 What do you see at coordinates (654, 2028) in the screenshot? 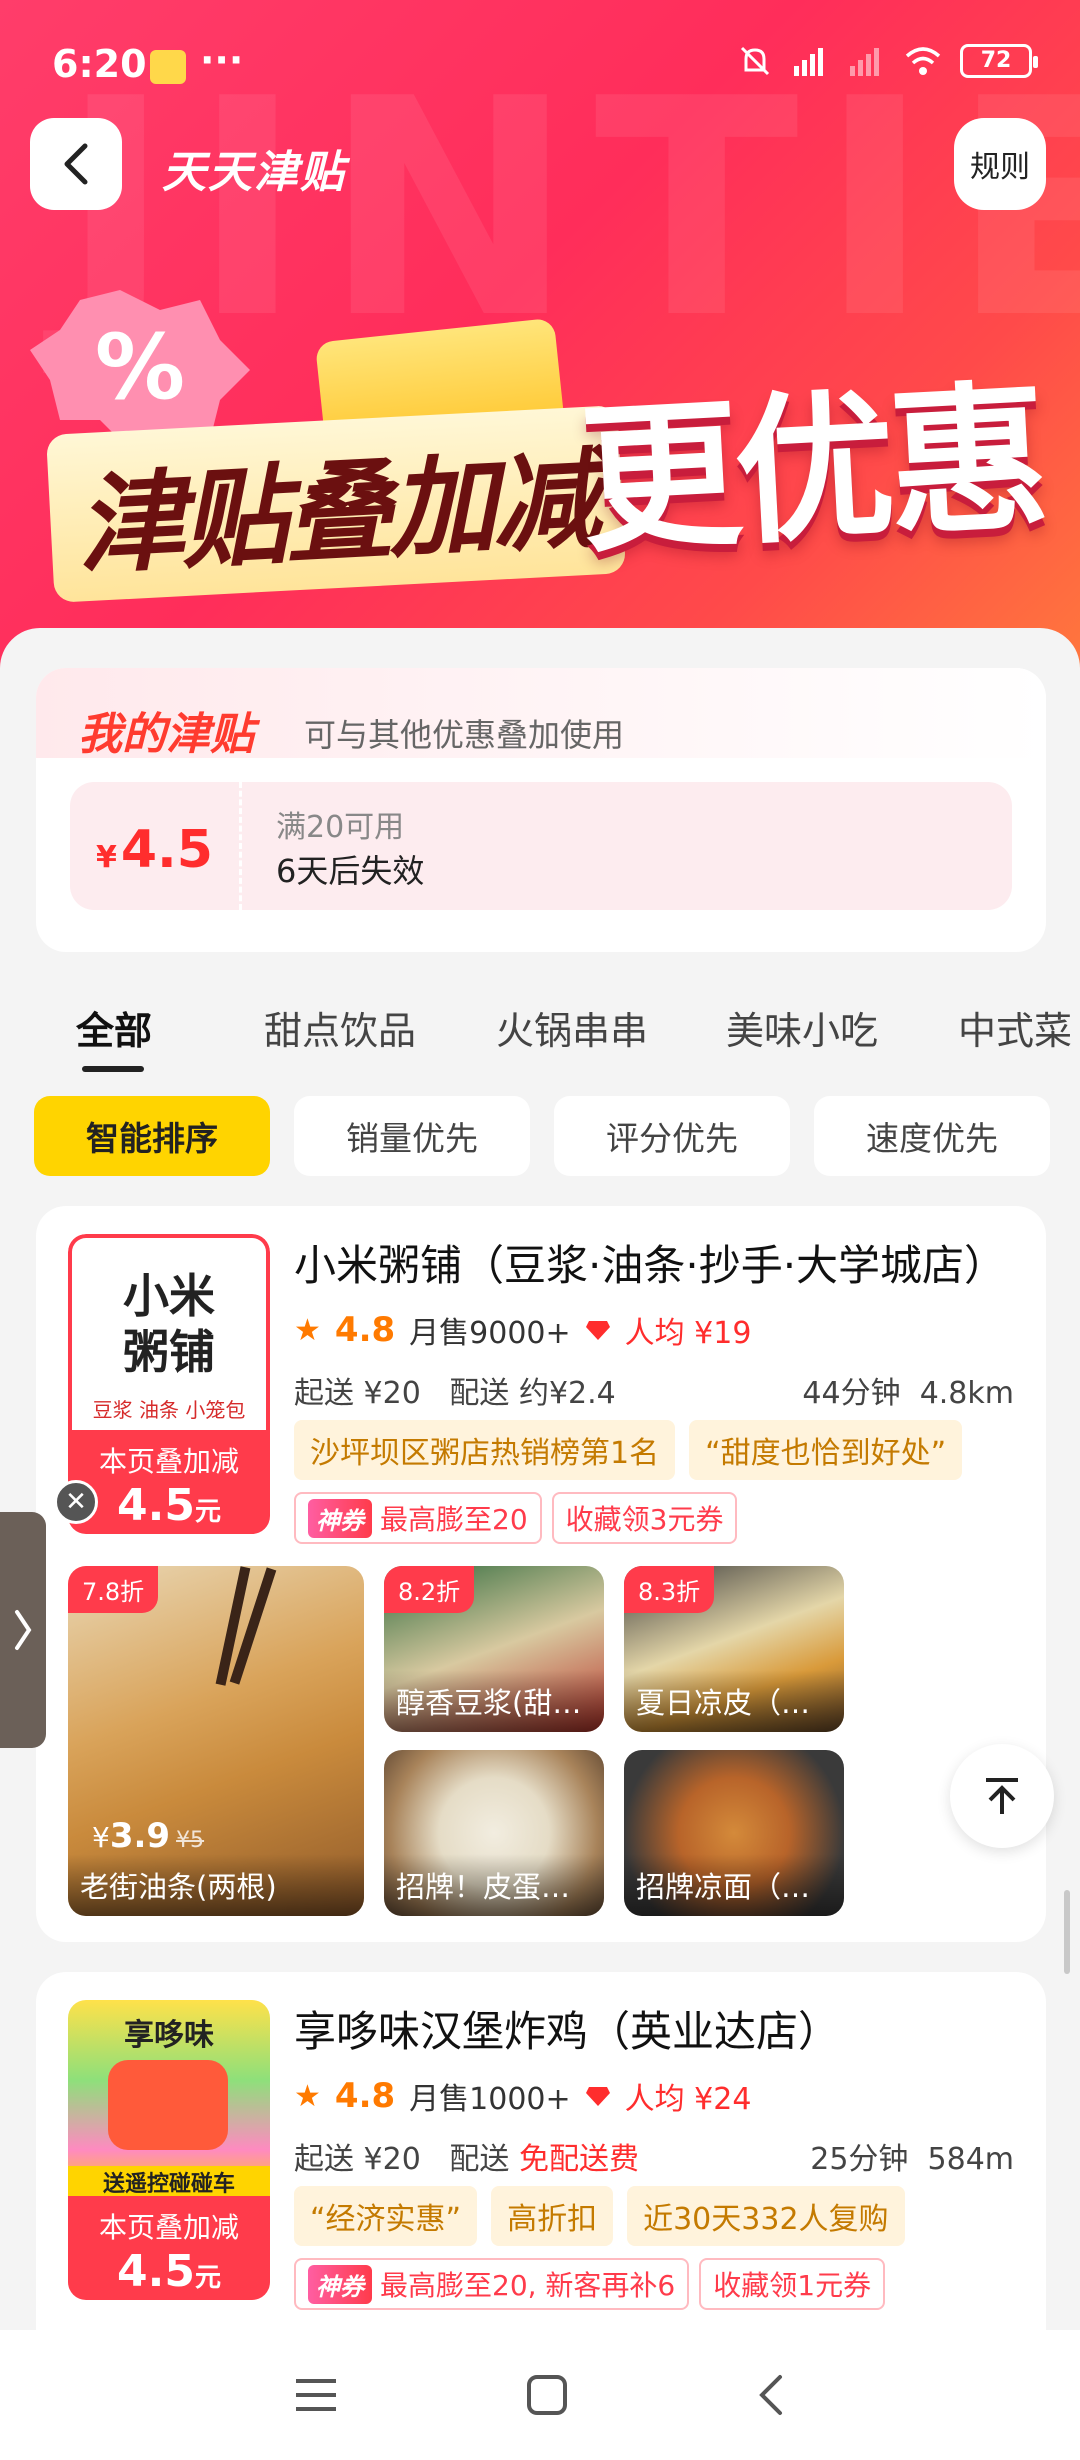
I see `store-name: 享哆味汉堡炸鸡（英业达店）` at bounding box center [654, 2028].